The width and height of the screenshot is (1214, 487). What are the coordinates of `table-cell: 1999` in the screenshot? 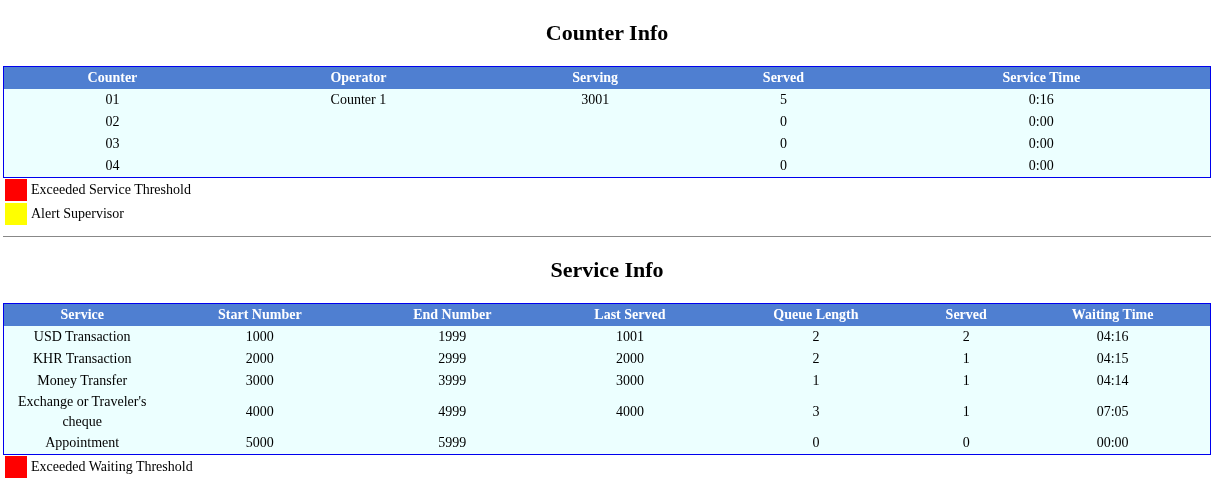 It's located at (452, 337).